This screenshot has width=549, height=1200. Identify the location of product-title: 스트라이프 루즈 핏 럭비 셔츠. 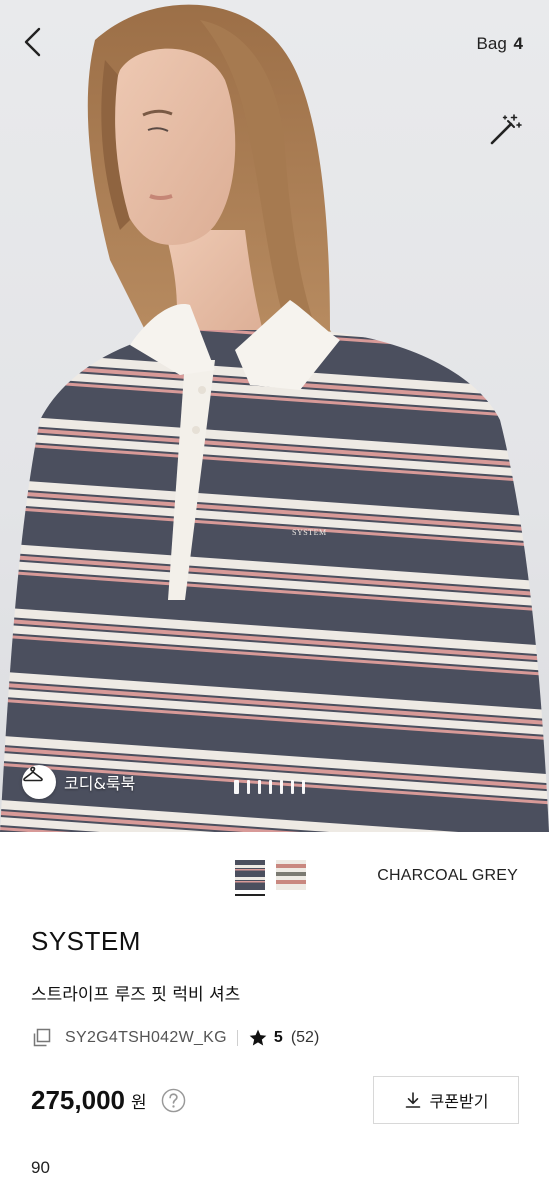
(136, 995).